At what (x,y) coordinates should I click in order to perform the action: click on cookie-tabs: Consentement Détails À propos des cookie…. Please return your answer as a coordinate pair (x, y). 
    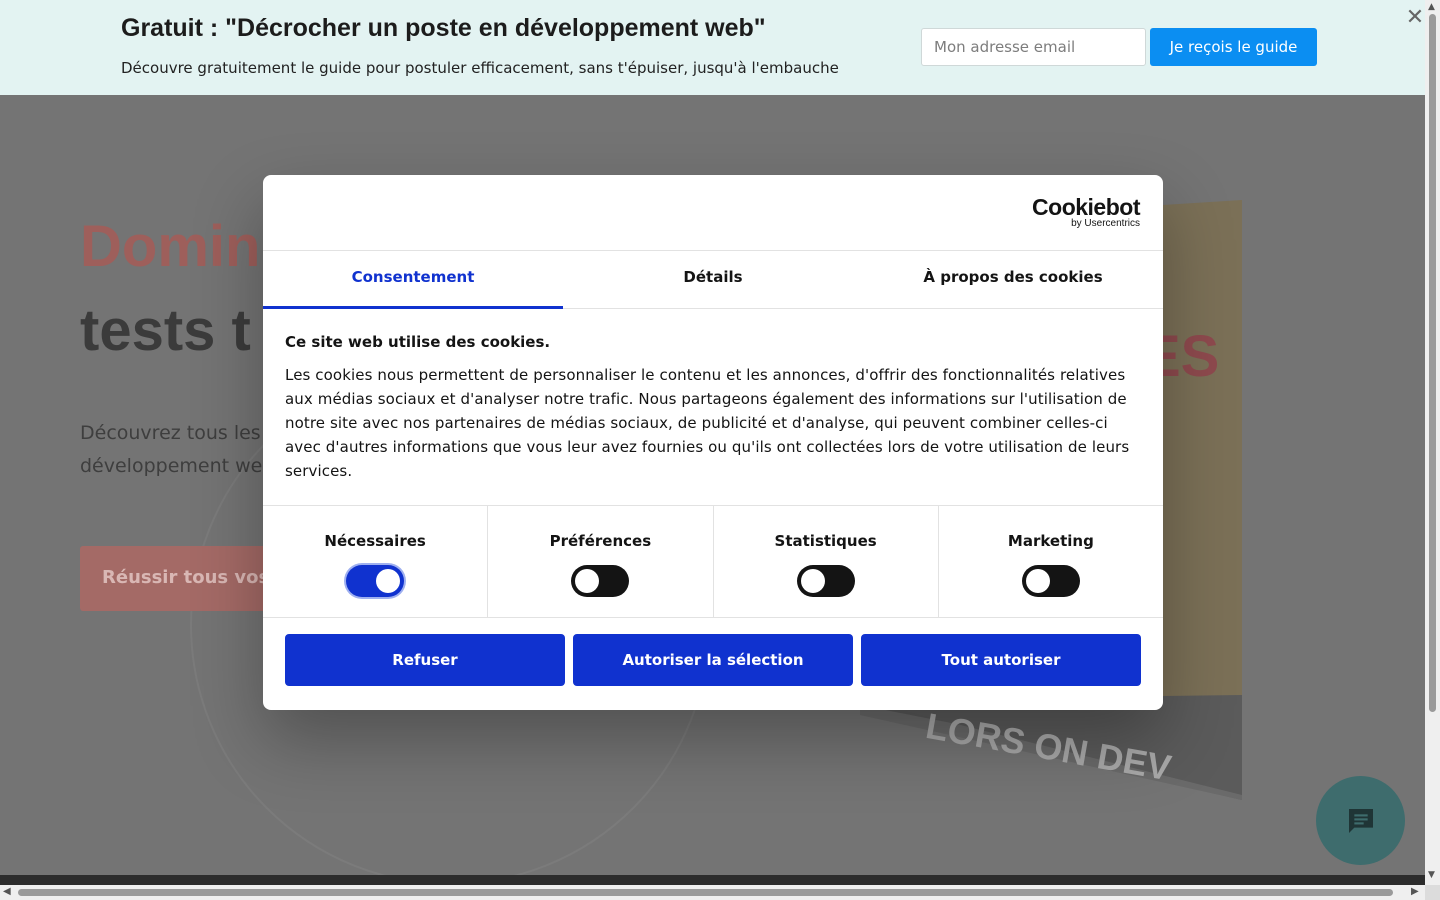
    Looking at the image, I should click on (713, 280).